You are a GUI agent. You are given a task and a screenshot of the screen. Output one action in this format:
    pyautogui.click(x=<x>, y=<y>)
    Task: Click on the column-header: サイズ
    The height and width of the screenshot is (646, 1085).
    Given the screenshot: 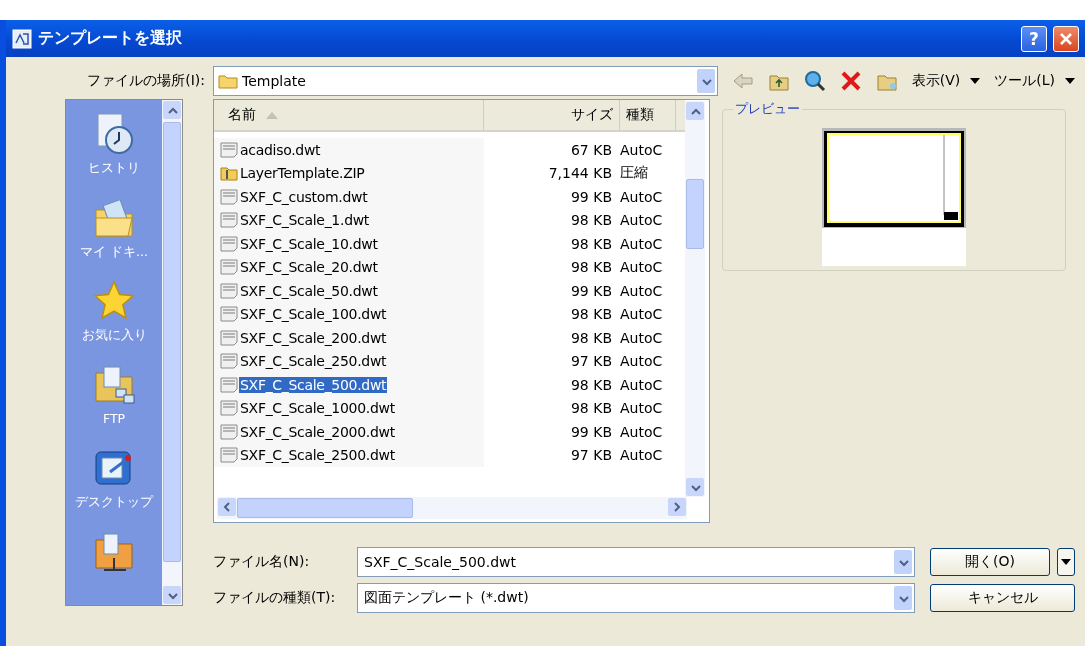 What is the action you would take?
    pyautogui.click(x=552, y=115)
    